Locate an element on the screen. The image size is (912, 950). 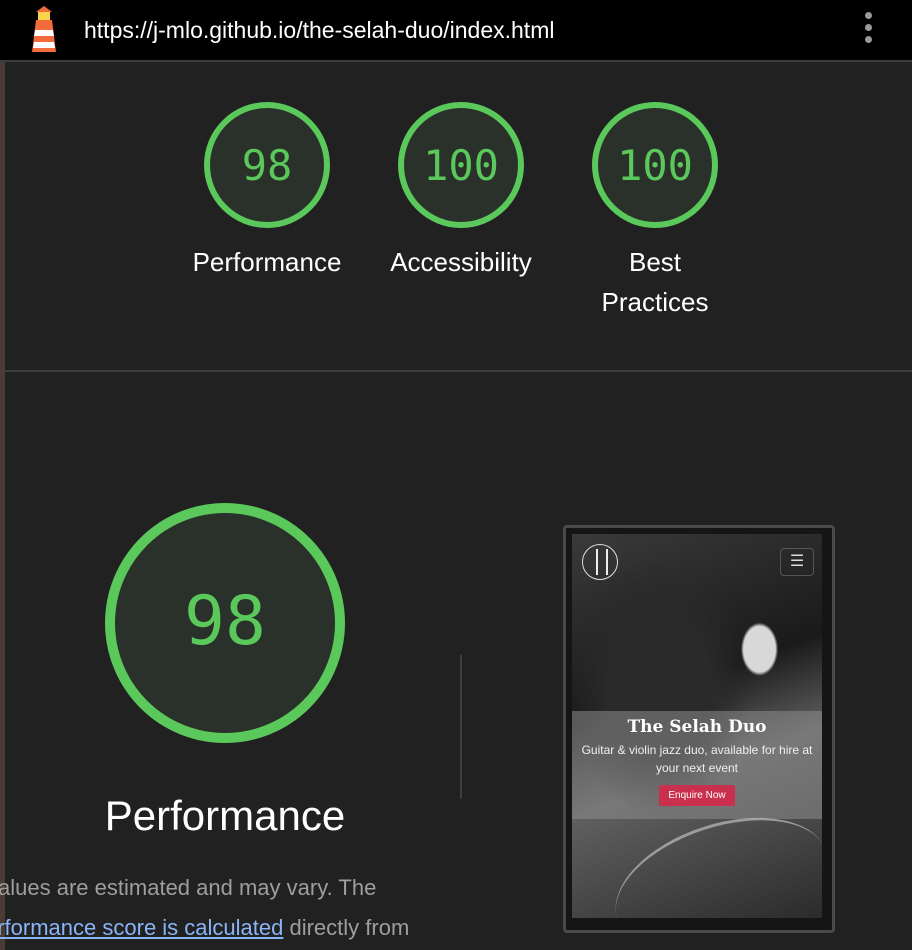
score-calculator-link: erformance score is calculated is located at coordinates (141, 927).